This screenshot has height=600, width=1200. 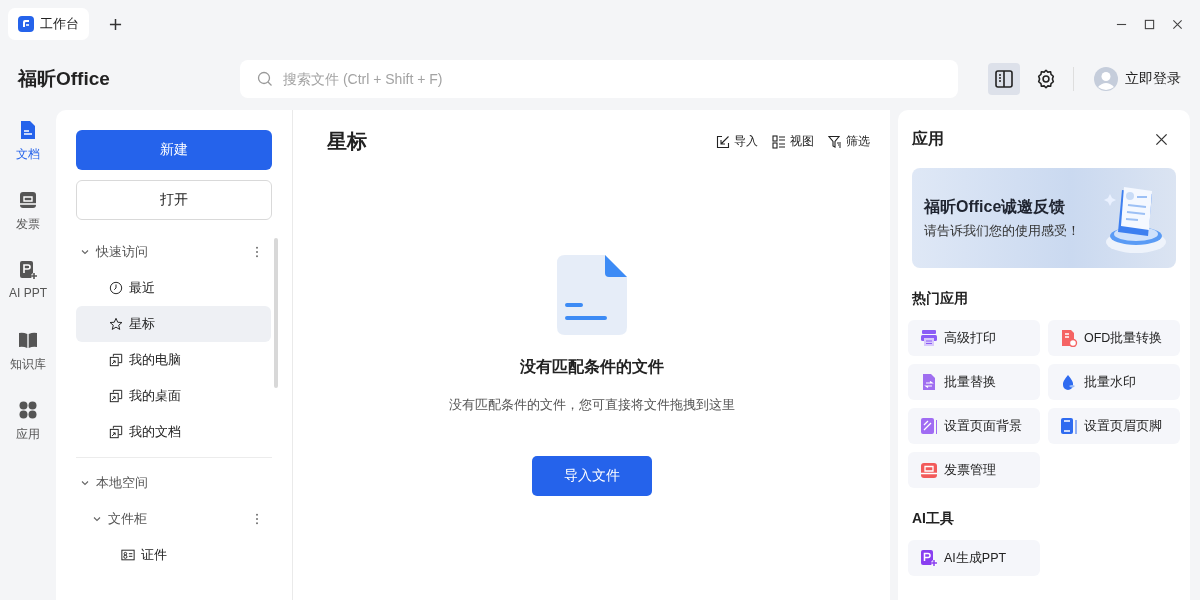 What do you see at coordinates (974, 338) in the screenshot?
I see `app-tile: 高级打印` at bounding box center [974, 338].